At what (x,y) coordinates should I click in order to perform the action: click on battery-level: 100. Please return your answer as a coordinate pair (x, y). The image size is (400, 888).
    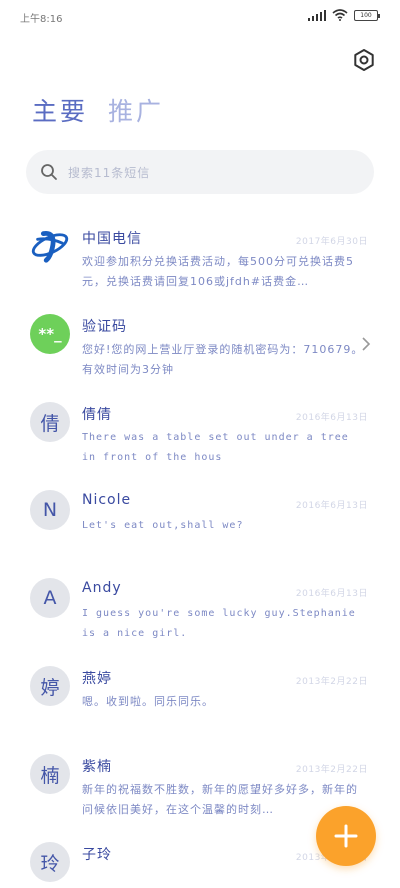
    Looking at the image, I should click on (366, 15).